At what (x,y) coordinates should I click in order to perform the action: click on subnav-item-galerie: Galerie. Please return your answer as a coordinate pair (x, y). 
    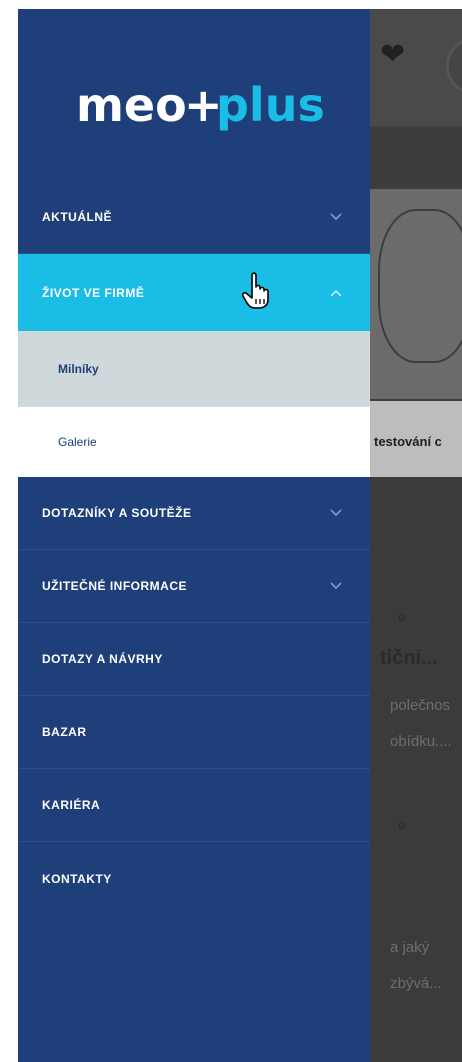
    Looking at the image, I should click on (194, 442).